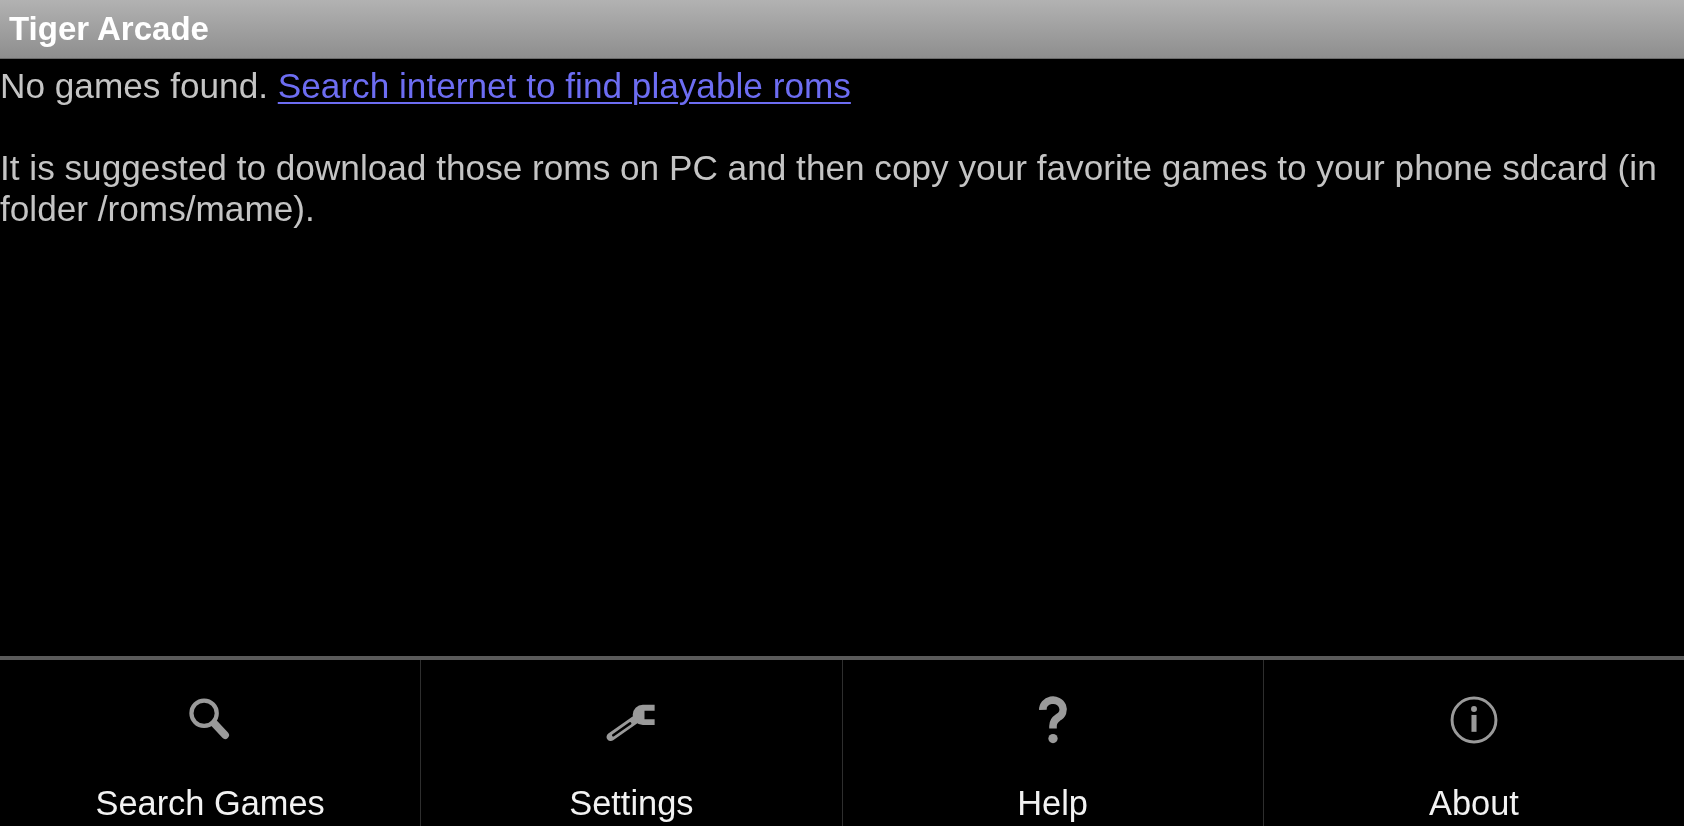 The height and width of the screenshot is (826, 1684). What do you see at coordinates (829, 188) in the screenshot?
I see `hint-text: It is suggested to download those roms on PC and then copy your favorite games to your phone sdcard (in folder /roms/mame).` at bounding box center [829, 188].